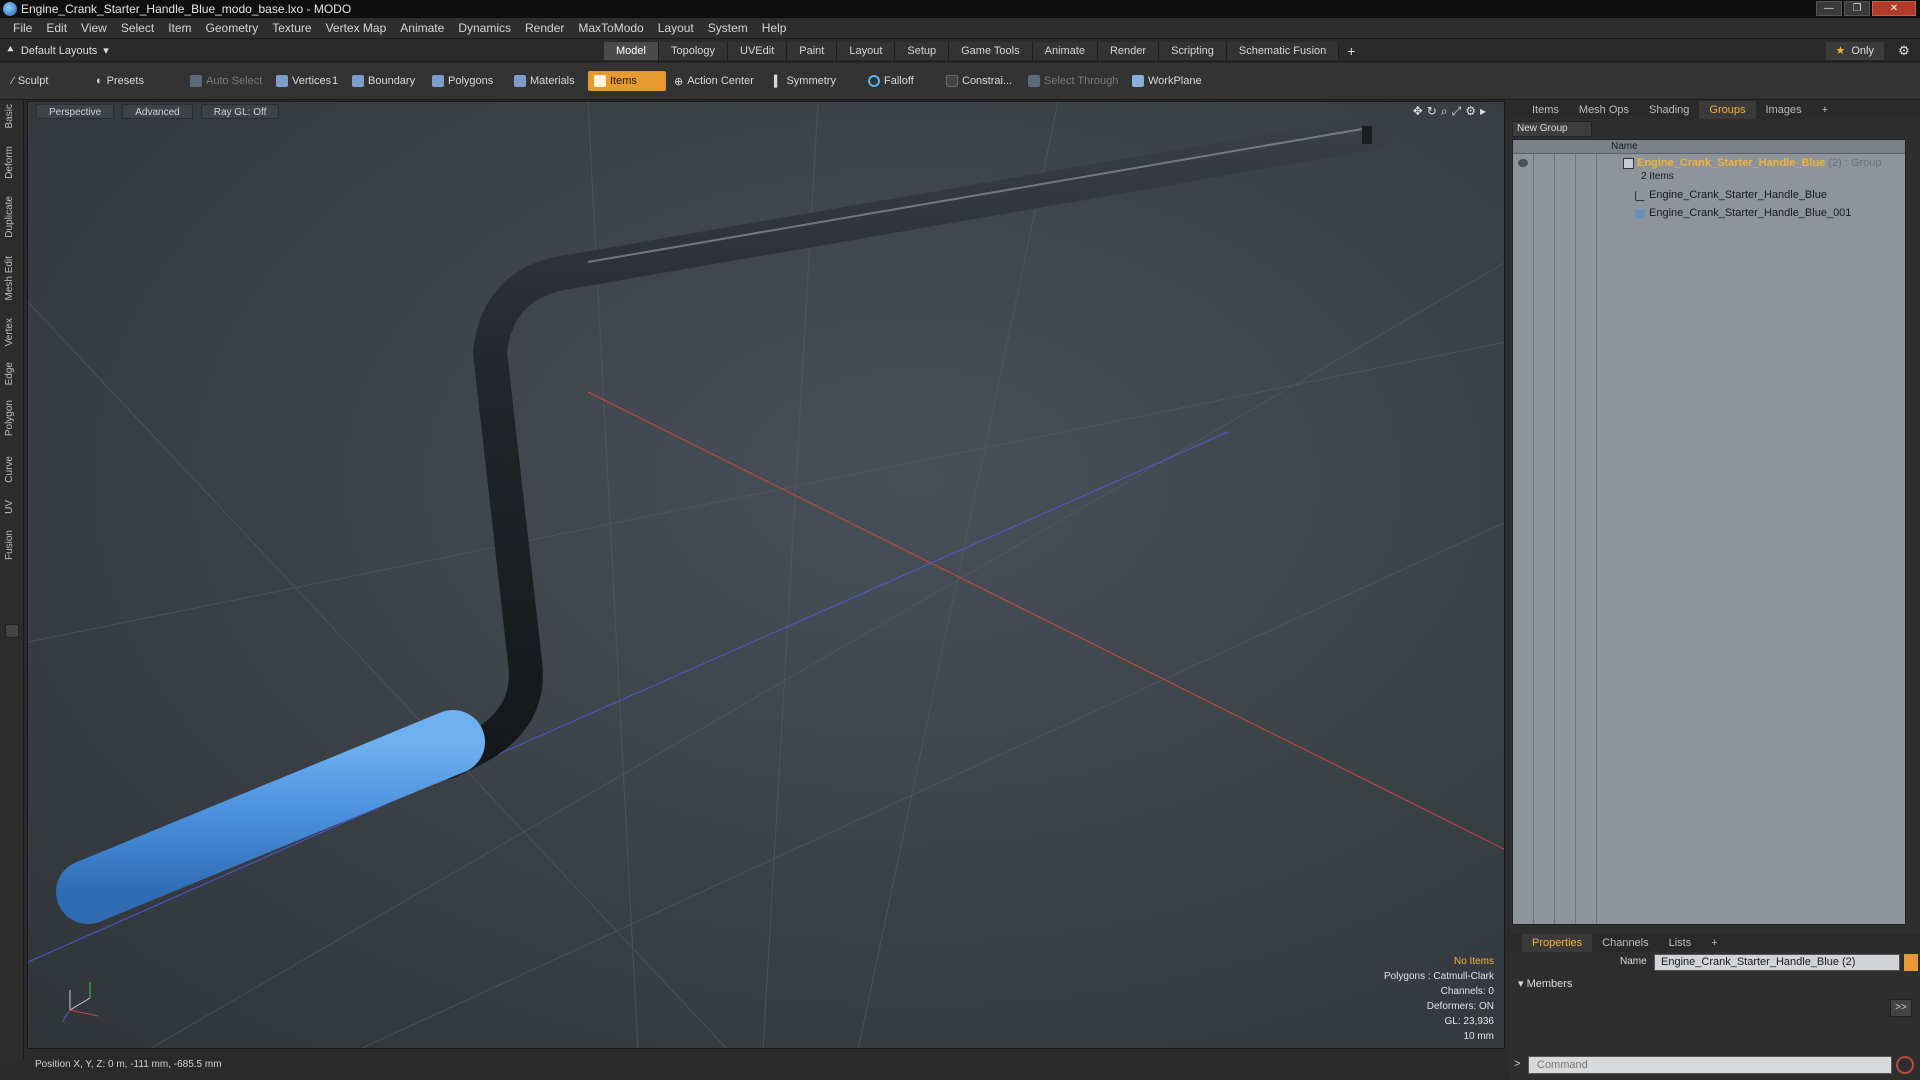  I want to click on polygons-button: Polygons, so click(462, 81).